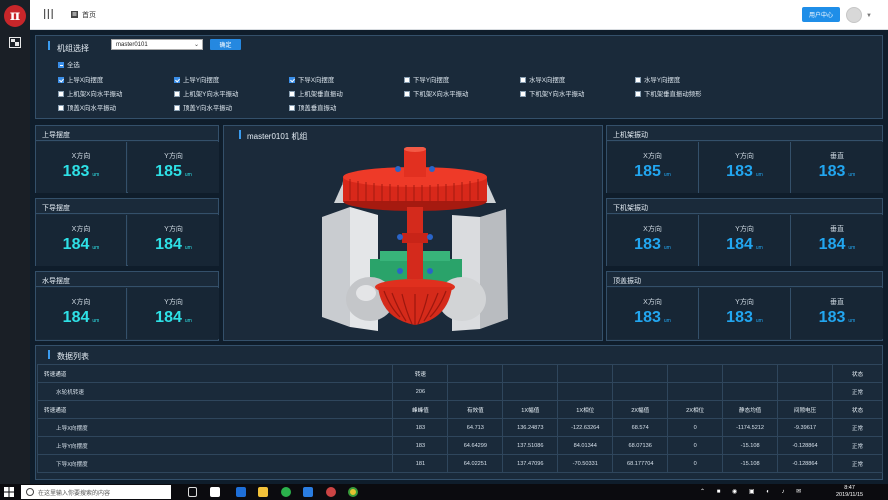 This screenshot has width=888, height=500. What do you see at coordinates (530, 463) in the screenshot?
I see `table-cell: 137.47096` at bounding box center [530, 463].